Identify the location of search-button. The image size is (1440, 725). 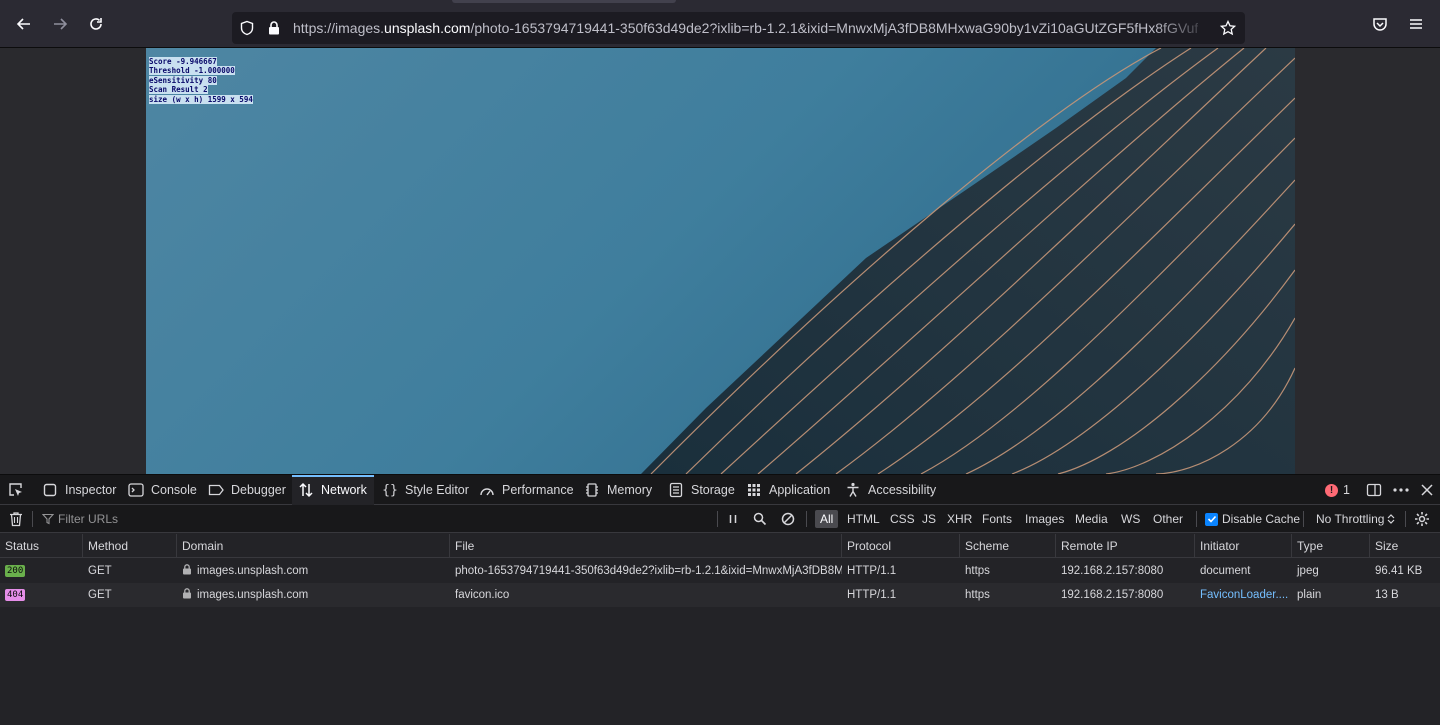
(760, 519).